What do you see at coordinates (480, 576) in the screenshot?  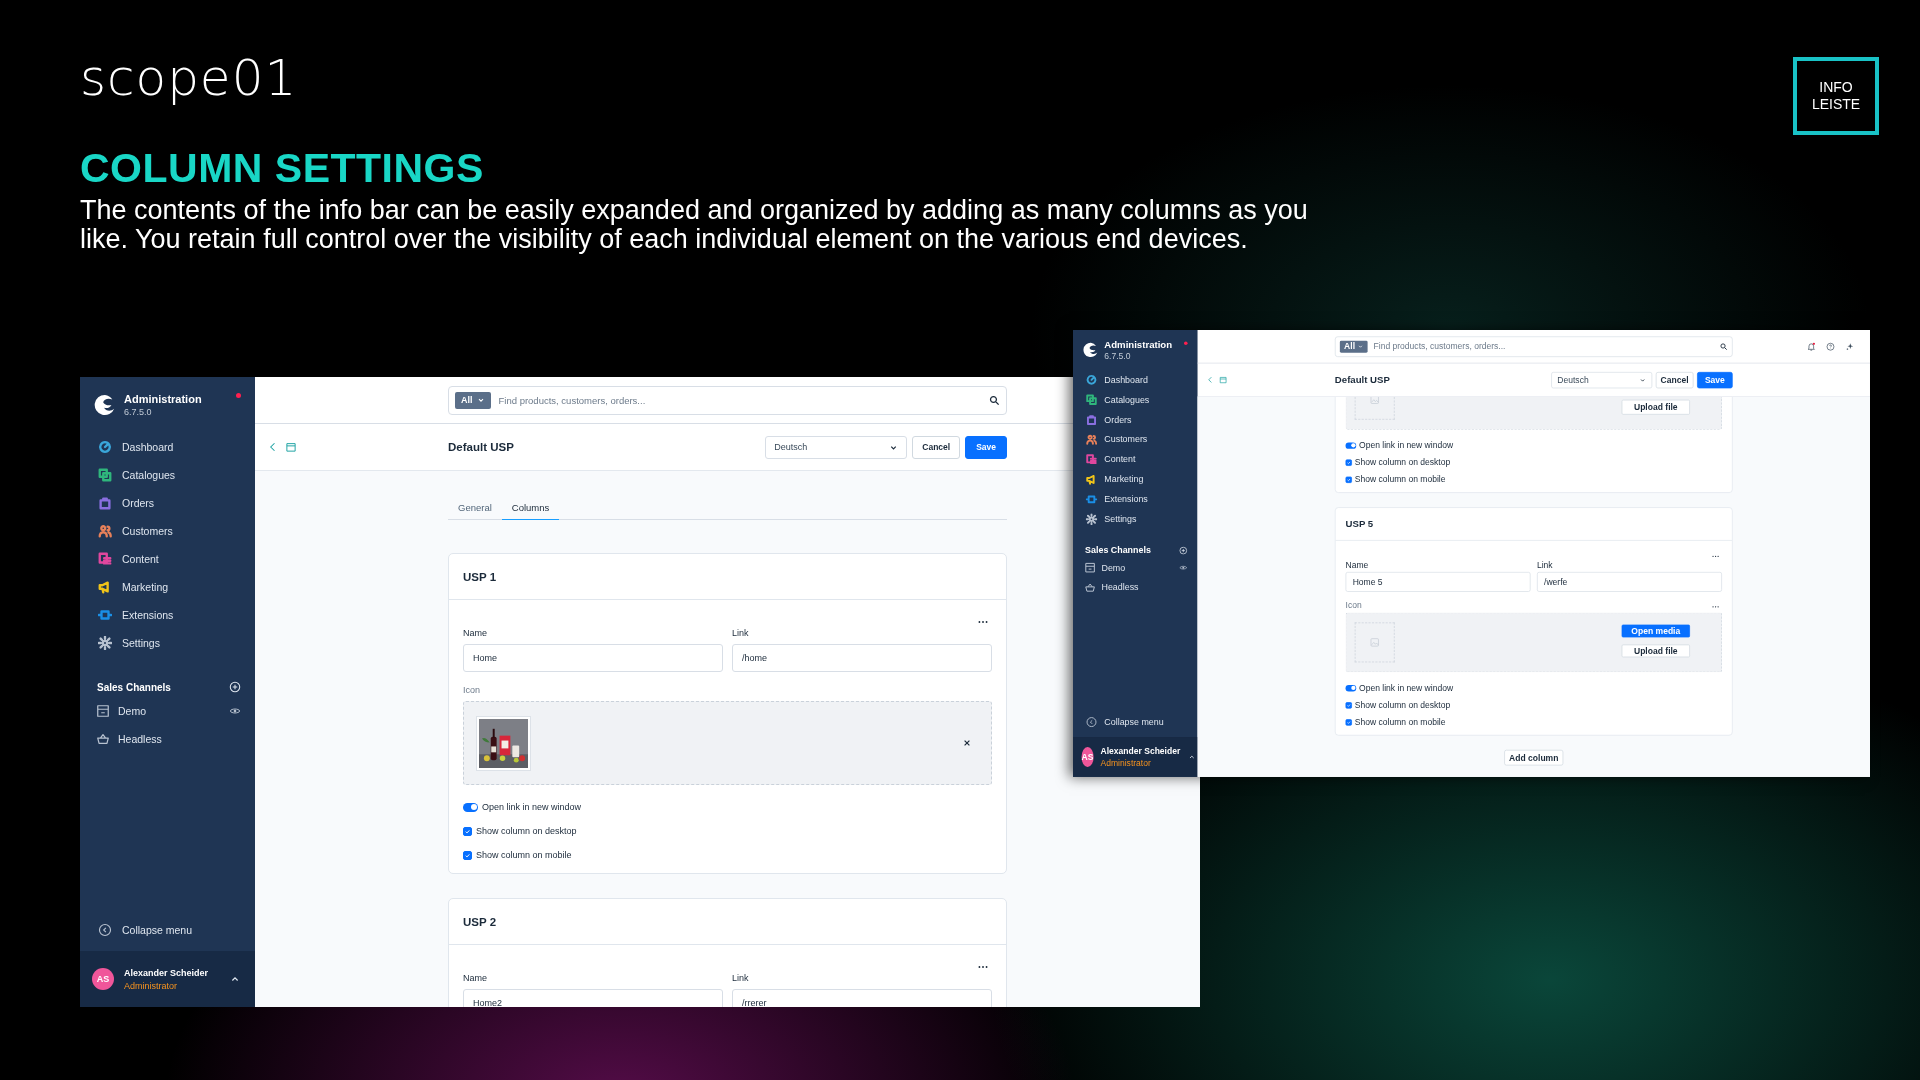 I see `card-title: USP 1` at bounding box center [480, 576].